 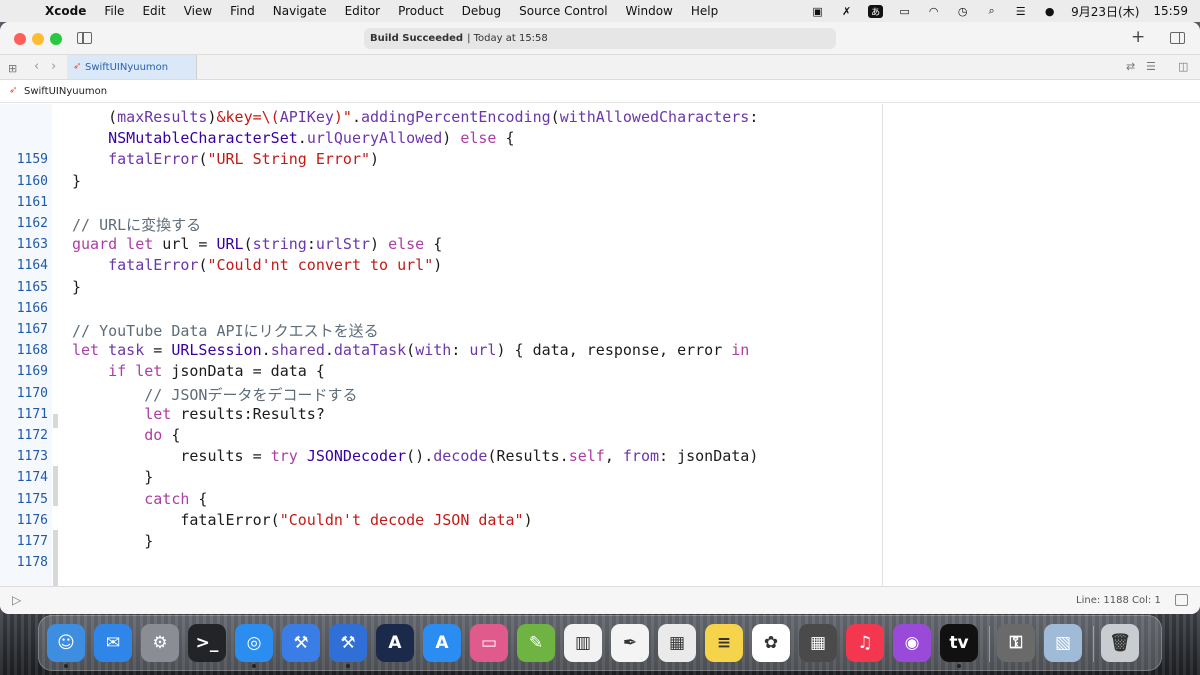 I want to click on code-line: catch {, so click(x=139, y=499).